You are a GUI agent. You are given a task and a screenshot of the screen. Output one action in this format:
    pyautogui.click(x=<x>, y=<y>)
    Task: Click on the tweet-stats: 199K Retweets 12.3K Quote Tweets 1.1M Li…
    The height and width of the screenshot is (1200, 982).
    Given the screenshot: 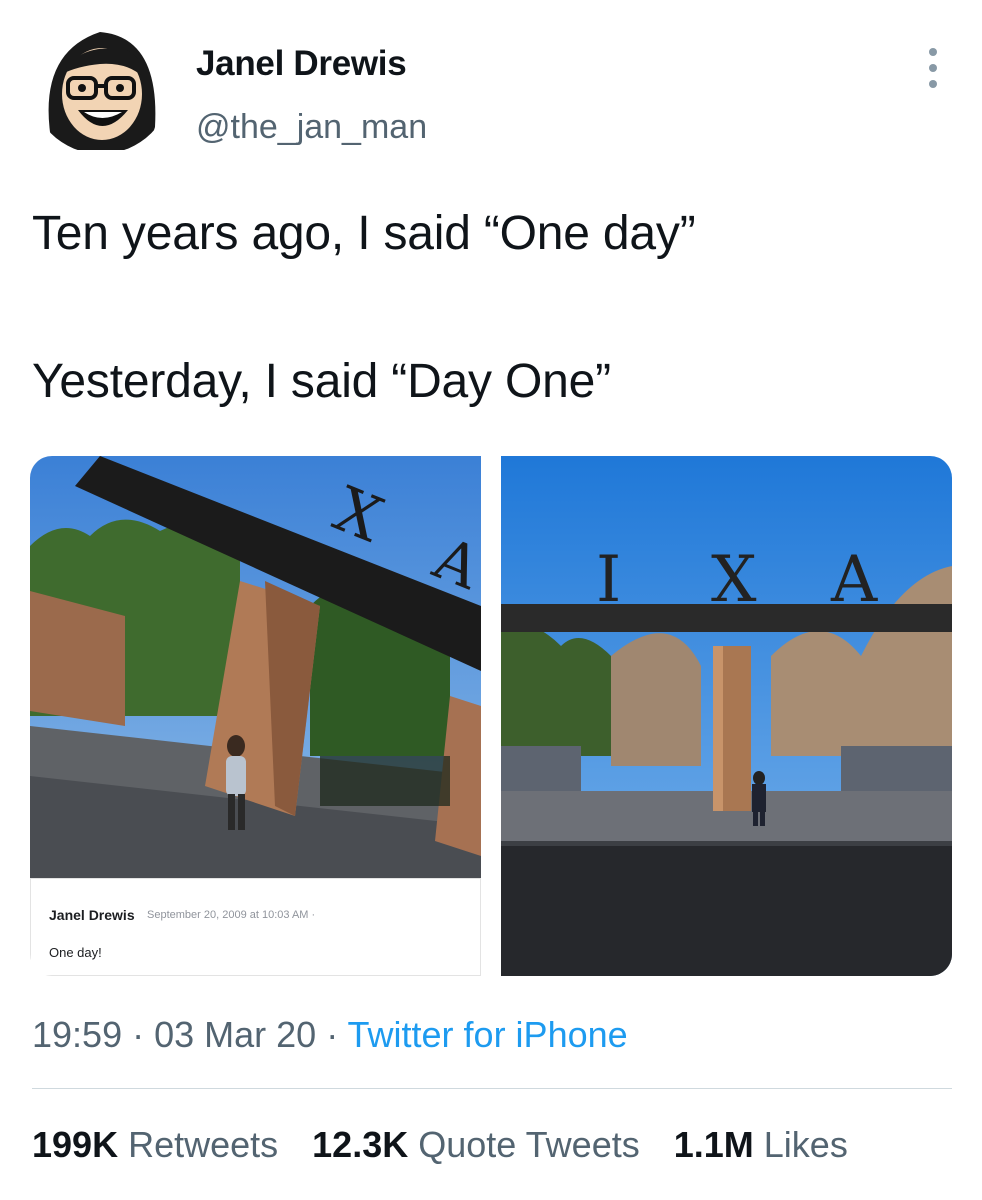 What is the action you would take?
    pyautogui.click(x=440, y=1145)
    